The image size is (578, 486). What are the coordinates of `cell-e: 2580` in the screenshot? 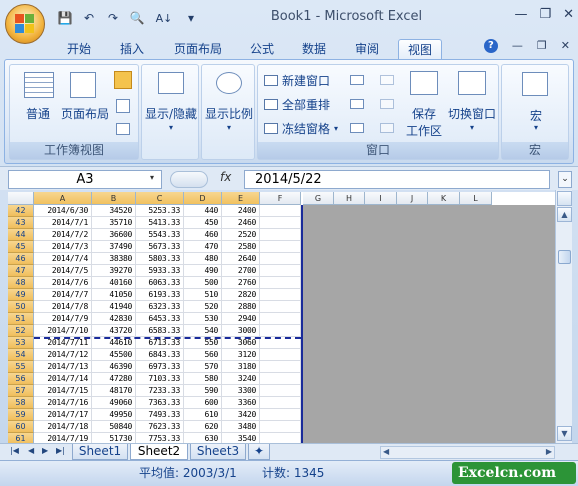 It's located at (241, 247).